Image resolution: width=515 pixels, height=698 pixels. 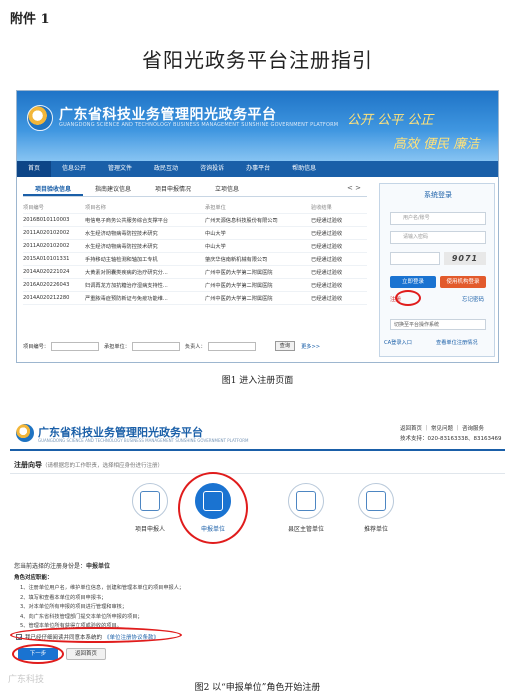 I want to click on filter-leader-input, so click(x=231, y=346).